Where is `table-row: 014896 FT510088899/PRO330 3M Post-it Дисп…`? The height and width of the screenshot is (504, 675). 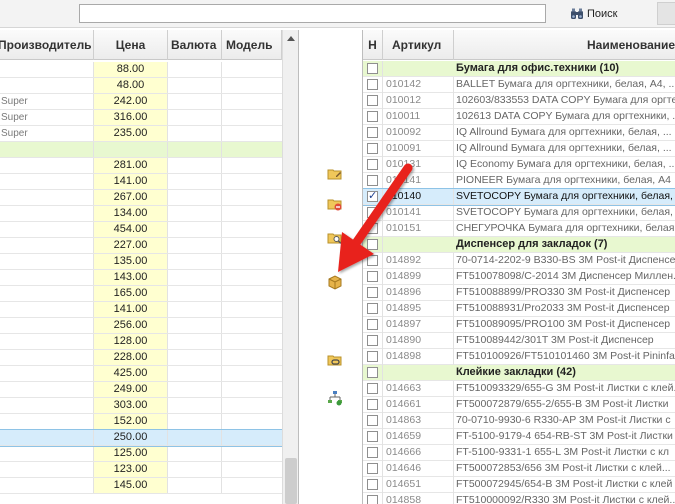
table-row: 014896 FT510088899/PRO330 3M Post-it Дисп… is located at coordinates (519, 292).